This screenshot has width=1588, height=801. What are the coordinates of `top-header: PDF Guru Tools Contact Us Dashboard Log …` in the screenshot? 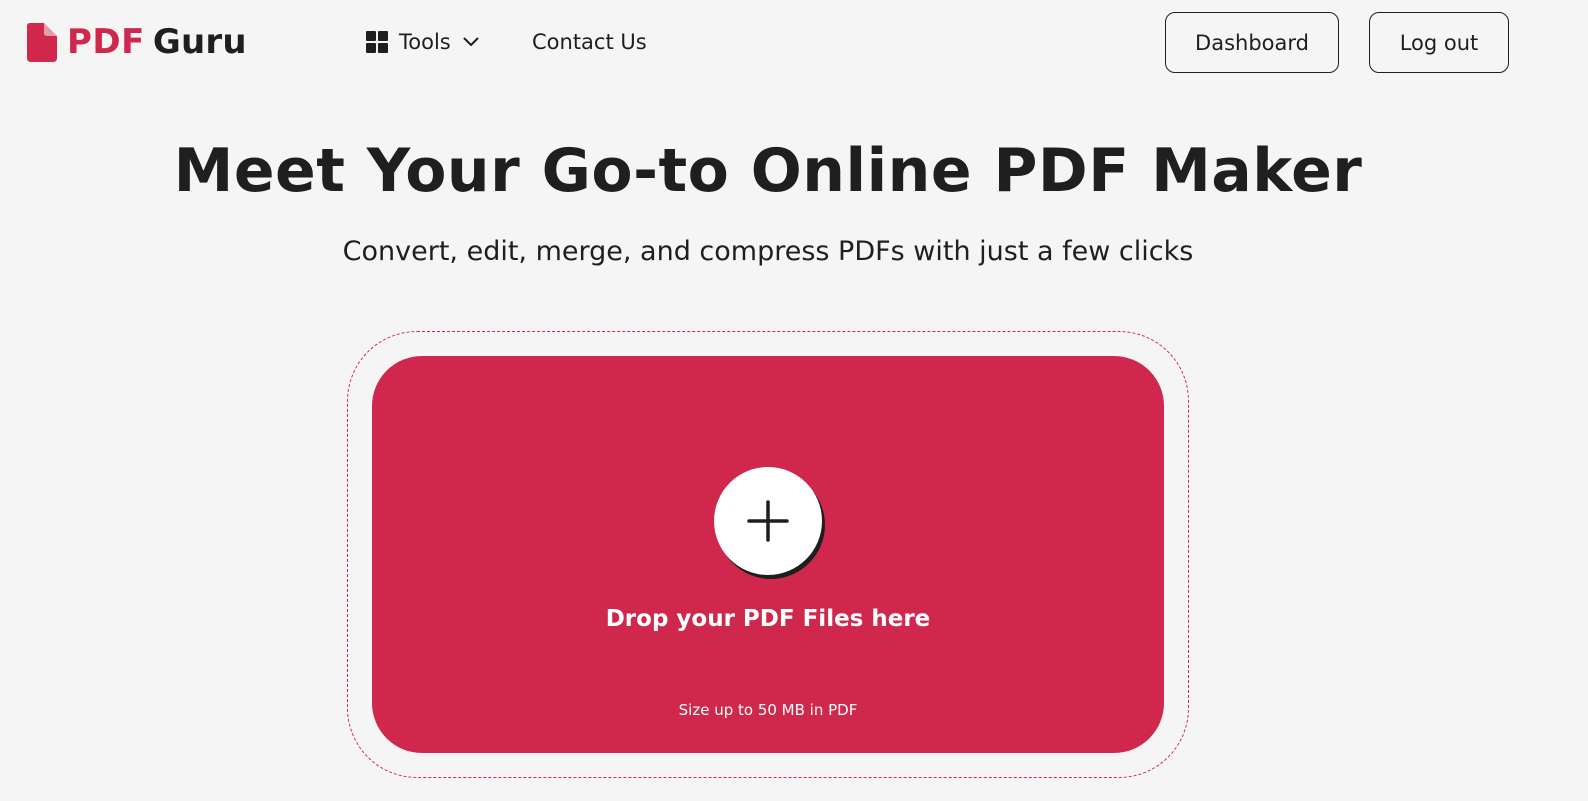 It's located at (794, 43).